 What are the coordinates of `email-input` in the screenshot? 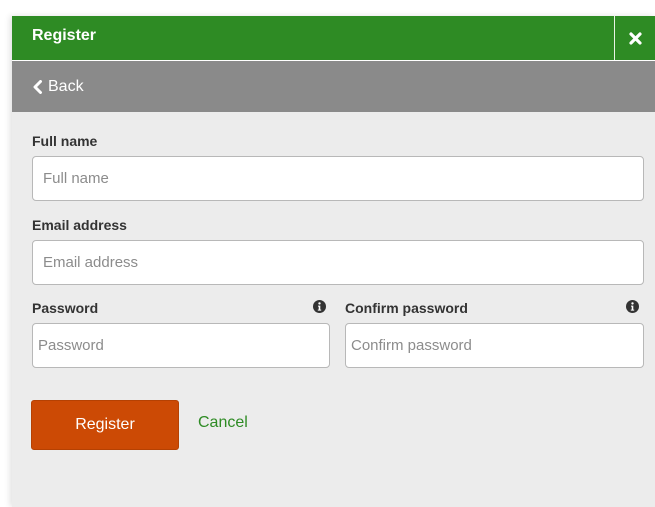 It's located at (338, 262).